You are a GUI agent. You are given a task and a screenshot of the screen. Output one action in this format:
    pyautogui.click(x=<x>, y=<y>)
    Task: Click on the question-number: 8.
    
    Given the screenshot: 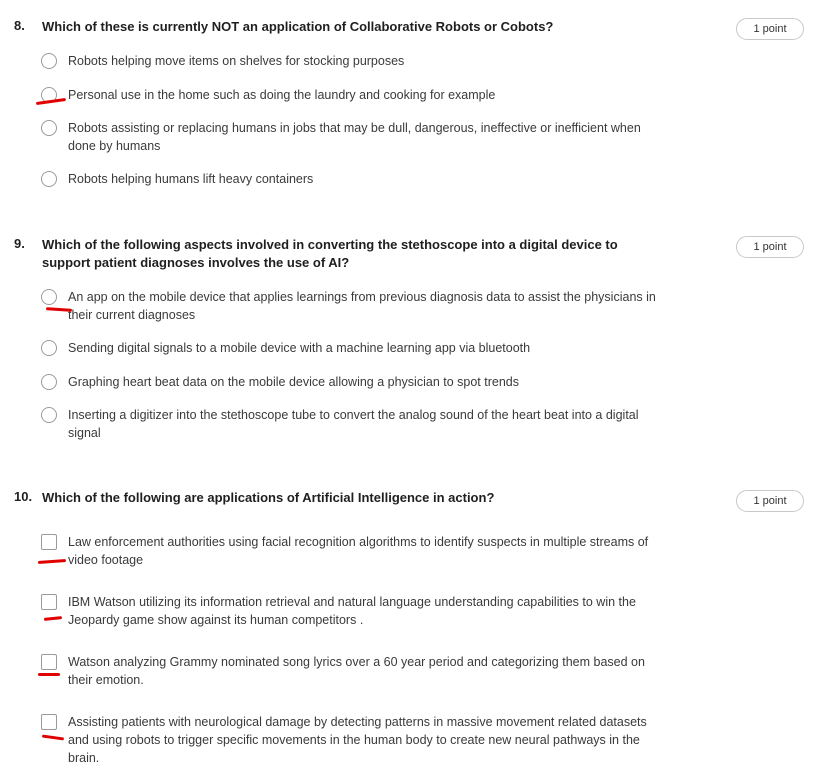 What is the action you would take?
    pyautogui.click(x=19, y=25)
    